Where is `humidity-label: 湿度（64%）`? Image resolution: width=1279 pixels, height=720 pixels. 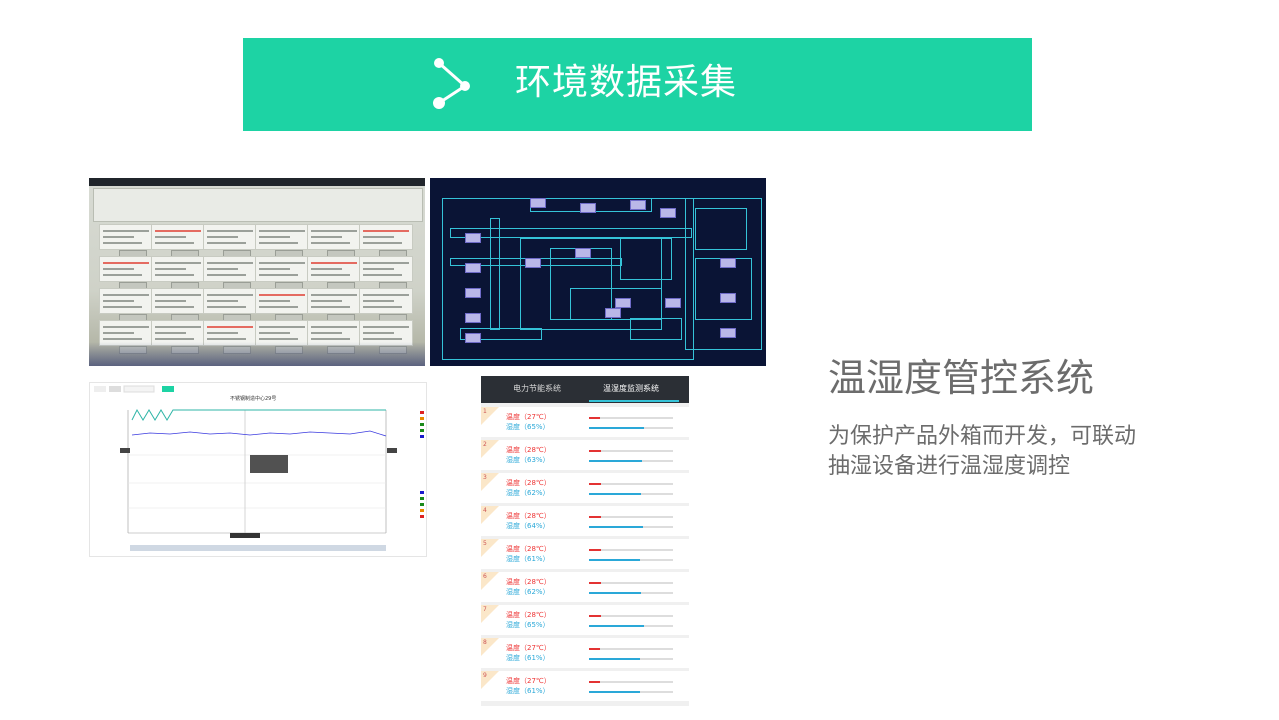
humidity-label: 湿度（64%） is located at coordinates (528, 526).